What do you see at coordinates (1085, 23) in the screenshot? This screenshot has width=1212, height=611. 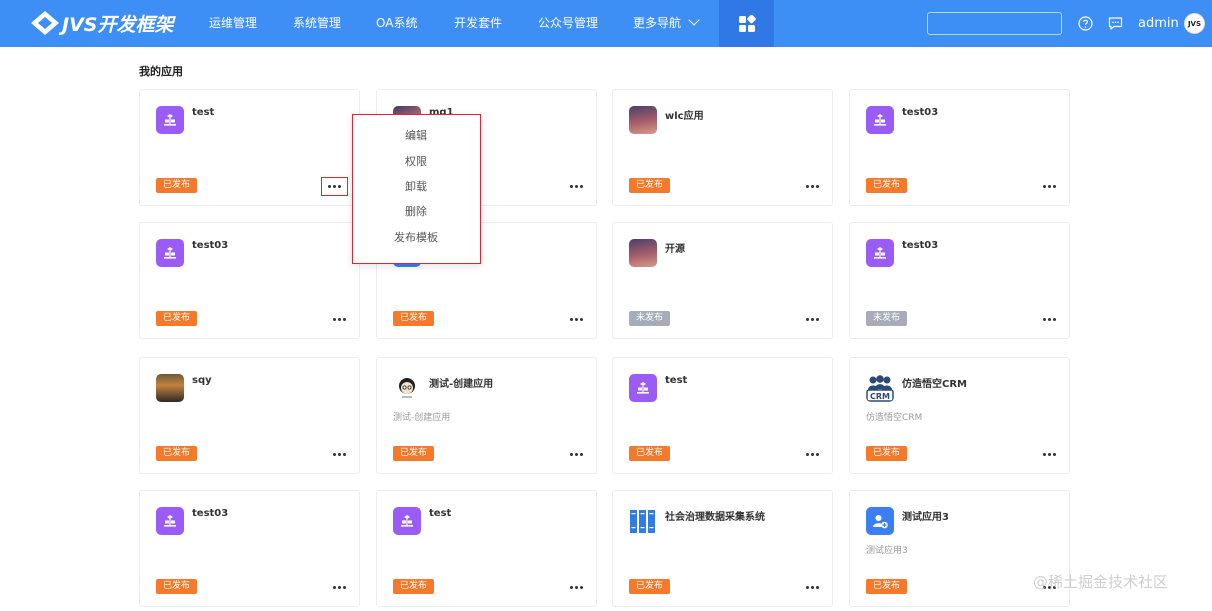 I see `help-icon` at bounding box center [1085, 23].